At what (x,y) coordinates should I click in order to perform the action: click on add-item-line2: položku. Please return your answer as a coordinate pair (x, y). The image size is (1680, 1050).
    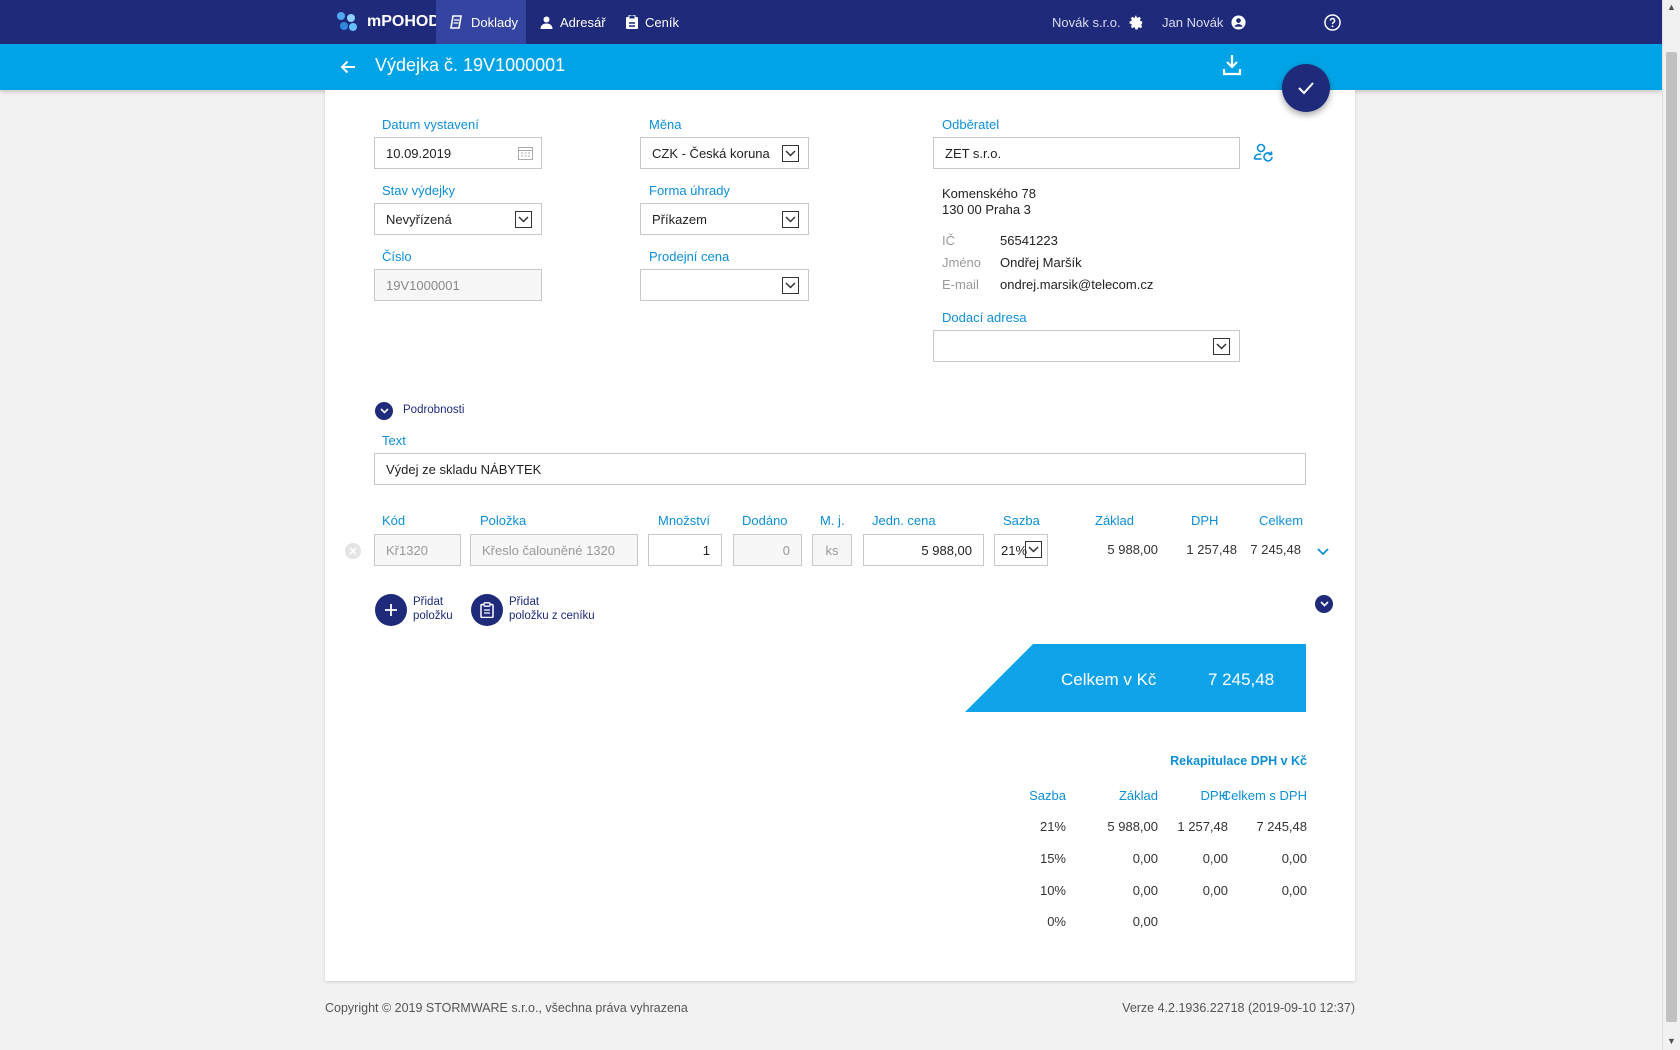
    Looking at the image, I should click on (433, 616).